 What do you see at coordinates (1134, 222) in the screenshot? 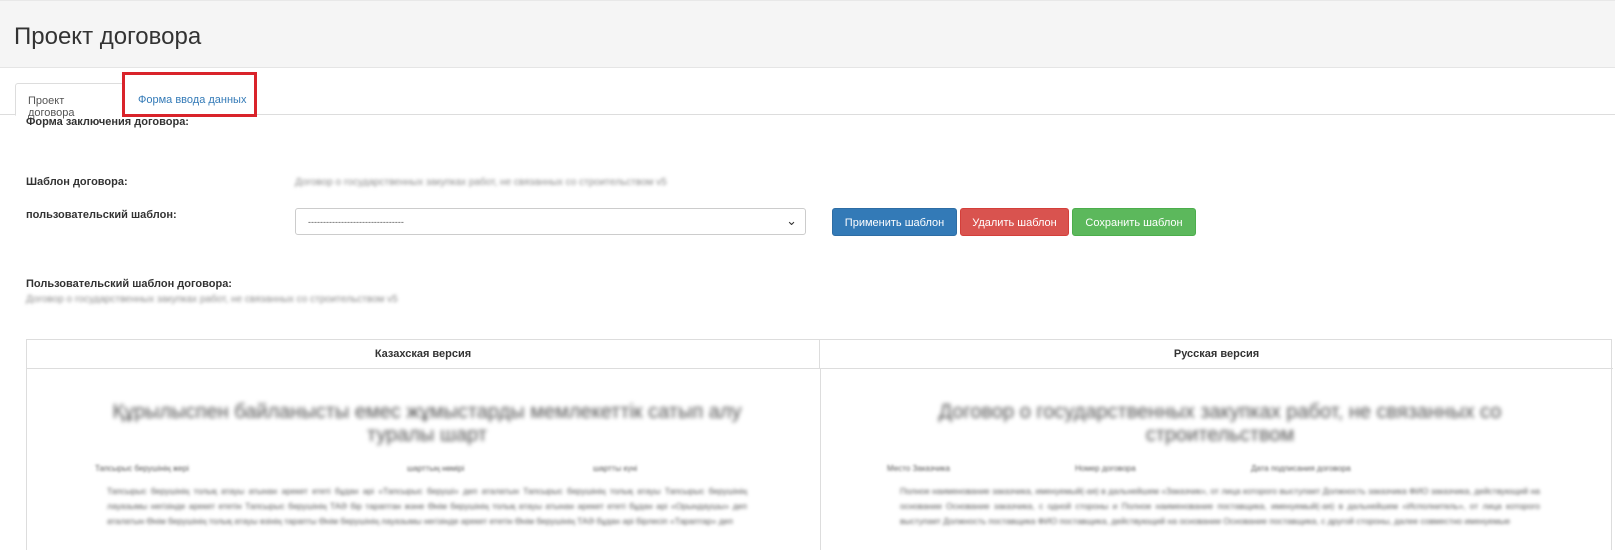
I see `save-template-button: Сохранить шаблон` at bounding box center [1134, 222].